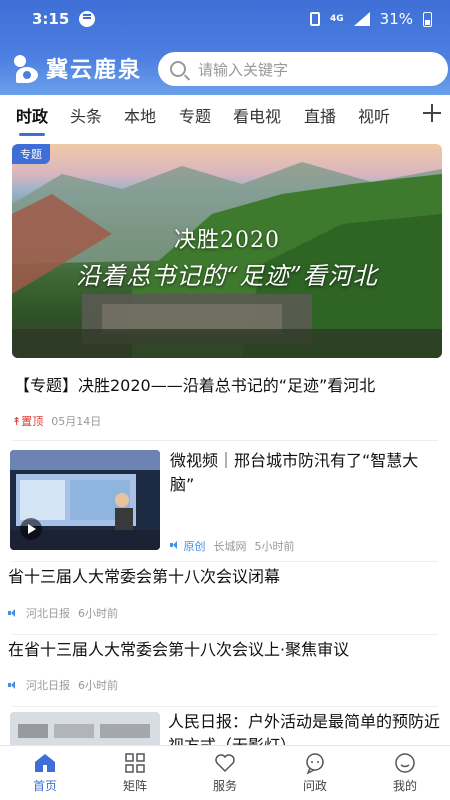 This screenshot has width=450, height=800. What do you see at coordinates (31, 154) in the screenshot?
I see `topic-badge: 专题` at bounding box center [31, 154].